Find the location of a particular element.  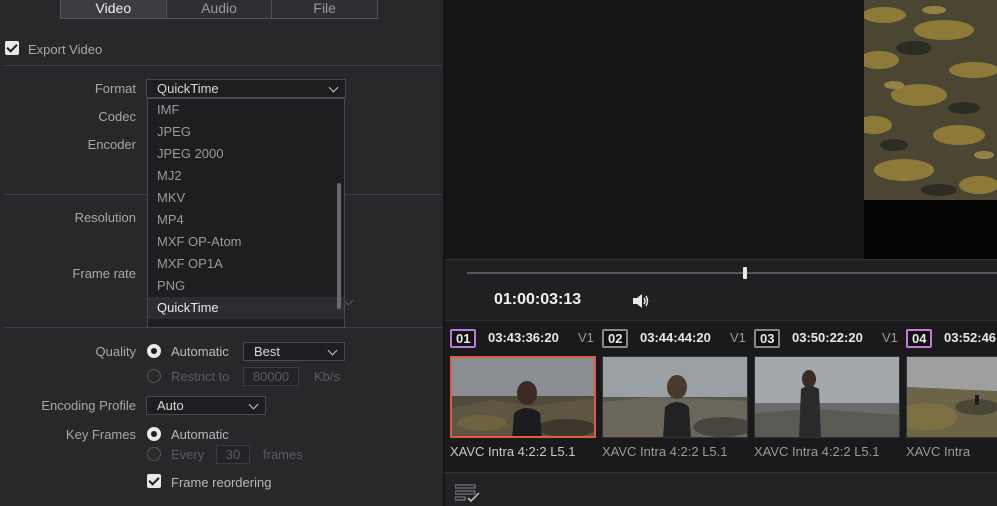

format-option-mkv: MKV is located at coordinates (246, 198).